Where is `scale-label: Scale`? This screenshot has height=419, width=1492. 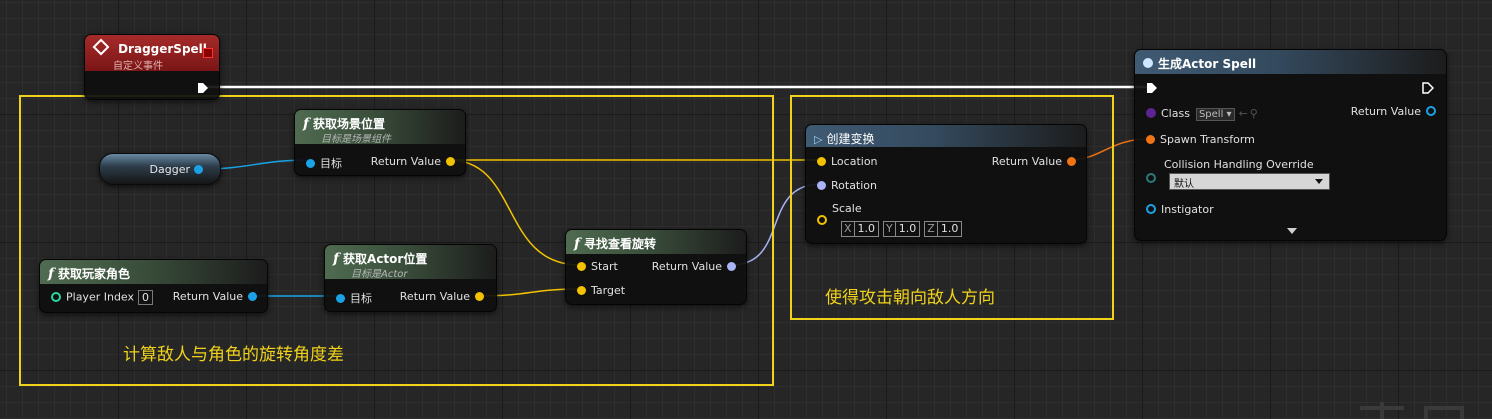 scale-label: Scale is located at coordinates (847, 208).